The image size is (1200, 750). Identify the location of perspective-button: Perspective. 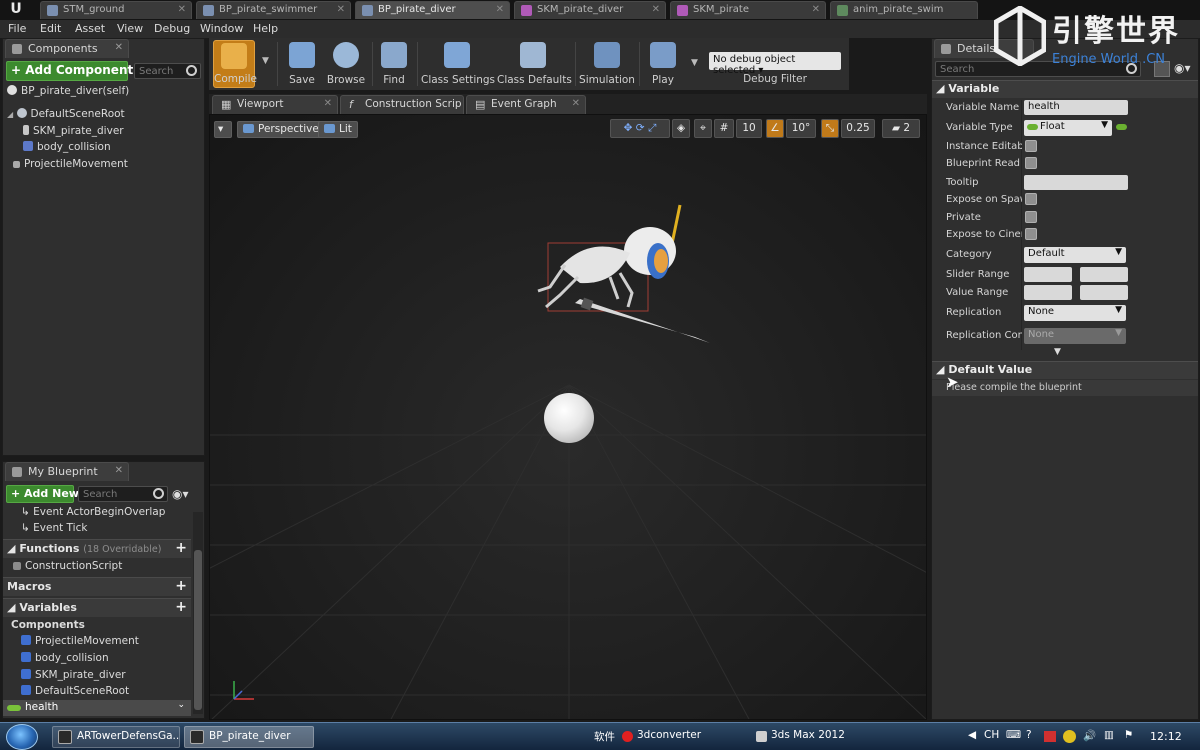
(281, 129).